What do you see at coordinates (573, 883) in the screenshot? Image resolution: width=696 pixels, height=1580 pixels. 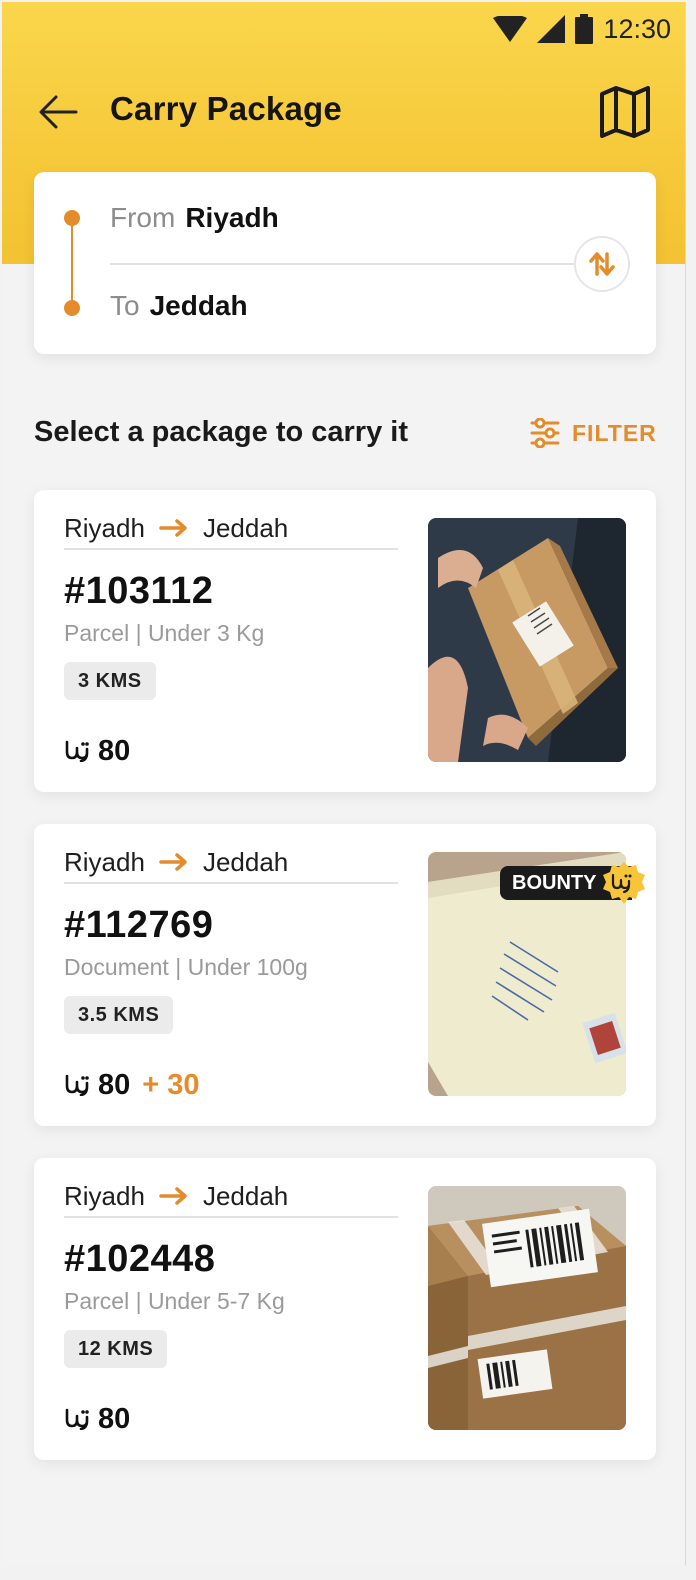 I see `bounty-tag: BOUNTY` at bounding box center [573, 883].